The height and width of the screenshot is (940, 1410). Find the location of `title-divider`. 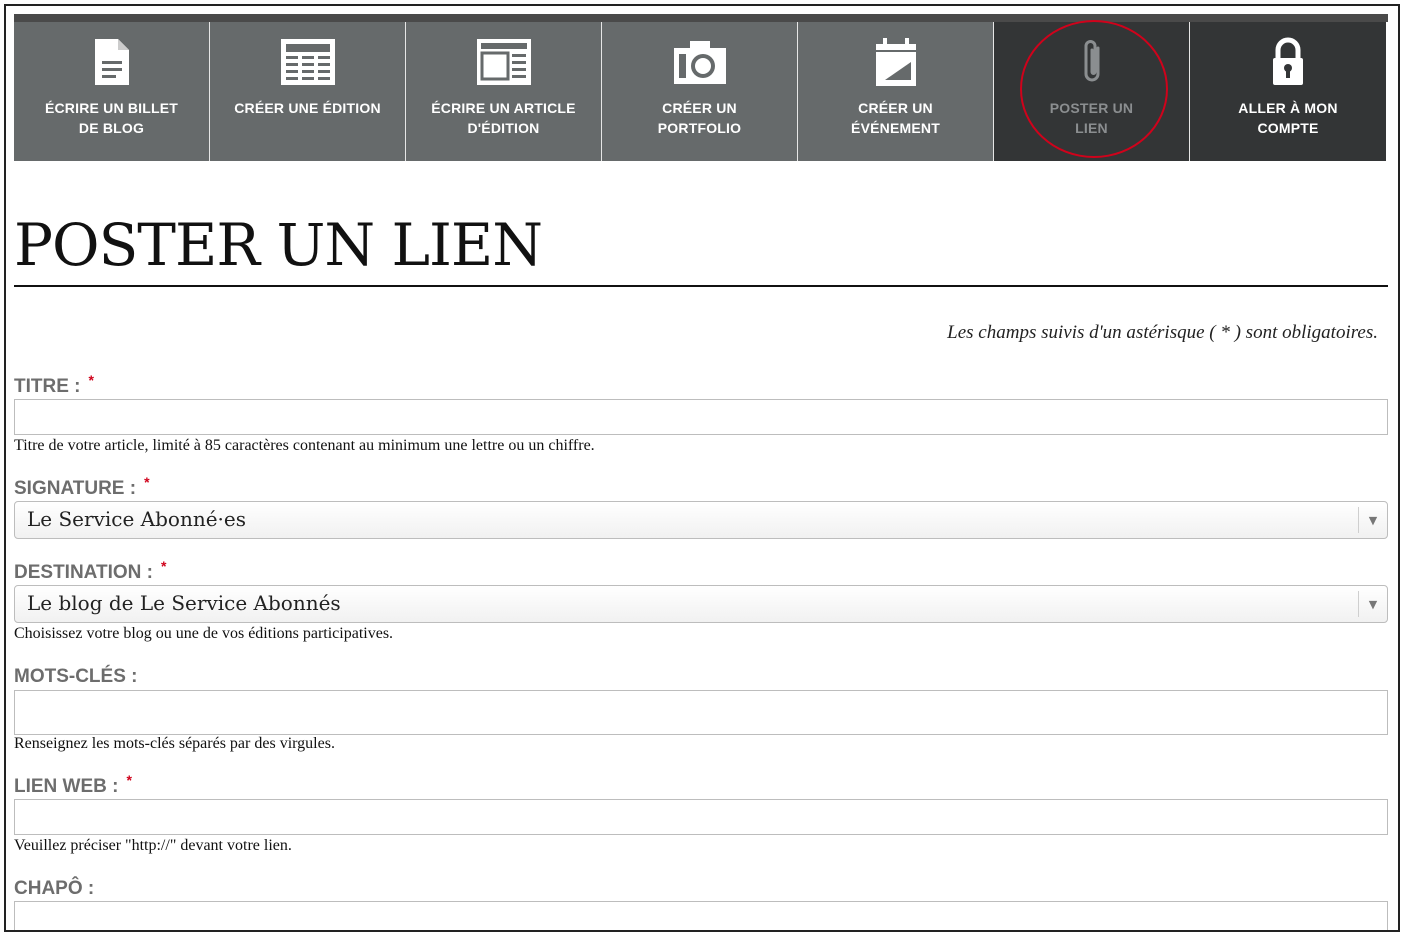

title-divider is located at coordinates (701, 286).